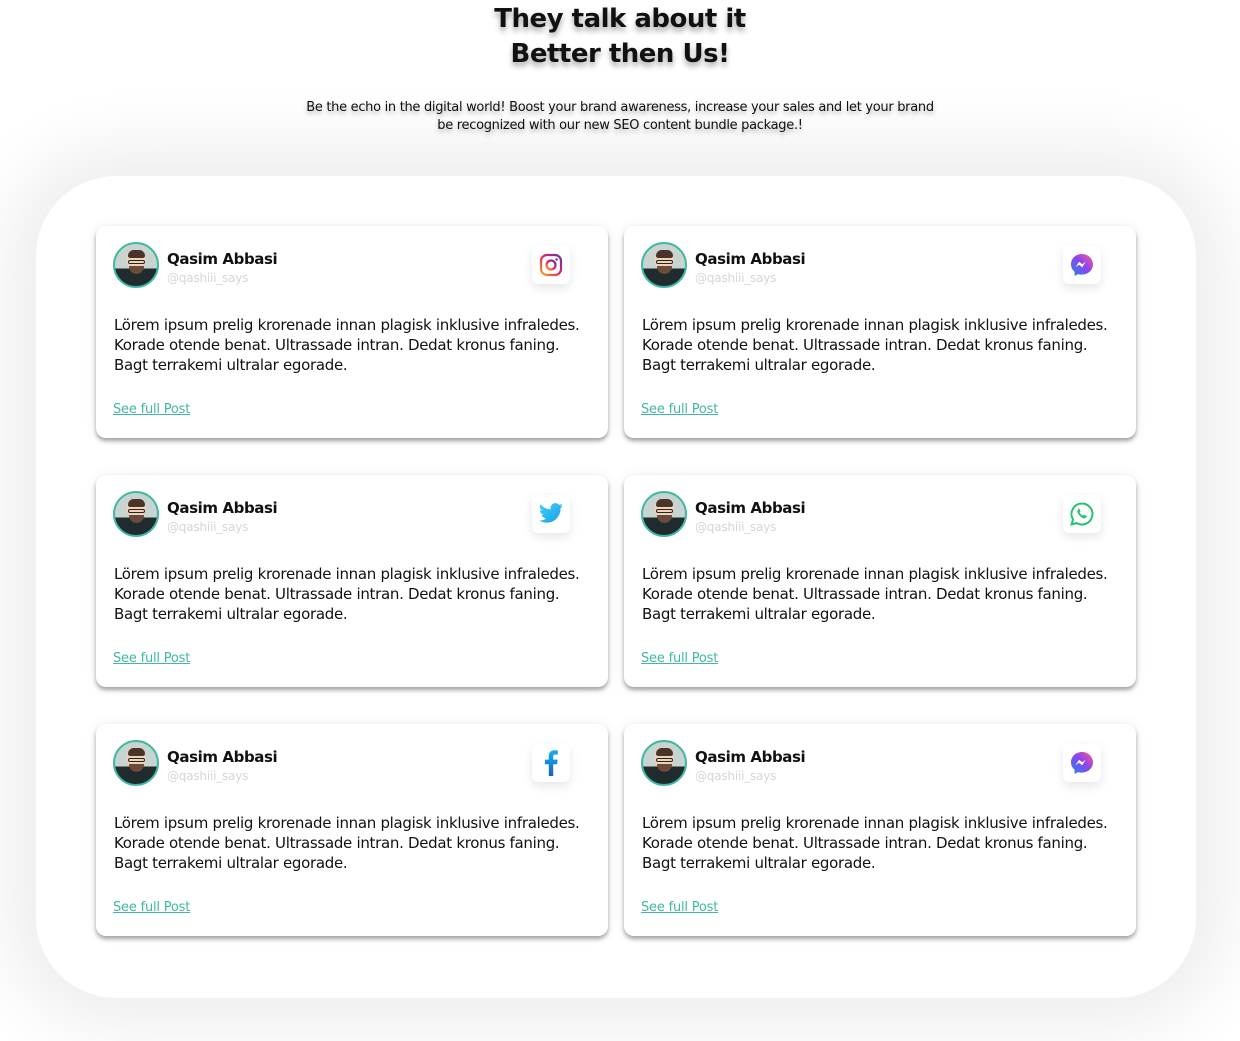 Image resolution: width=1240 pixels, height=1041 pixels. Describe the element at coordinates (620, 19) in the screenshot. I see `title-line-1: They talk about it` at that location.